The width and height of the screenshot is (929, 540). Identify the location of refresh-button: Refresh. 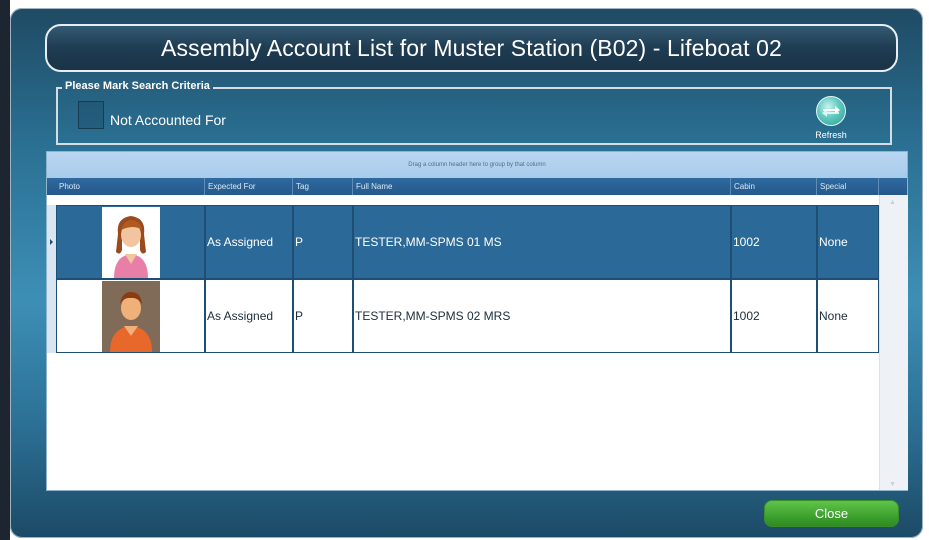
(831, 120).